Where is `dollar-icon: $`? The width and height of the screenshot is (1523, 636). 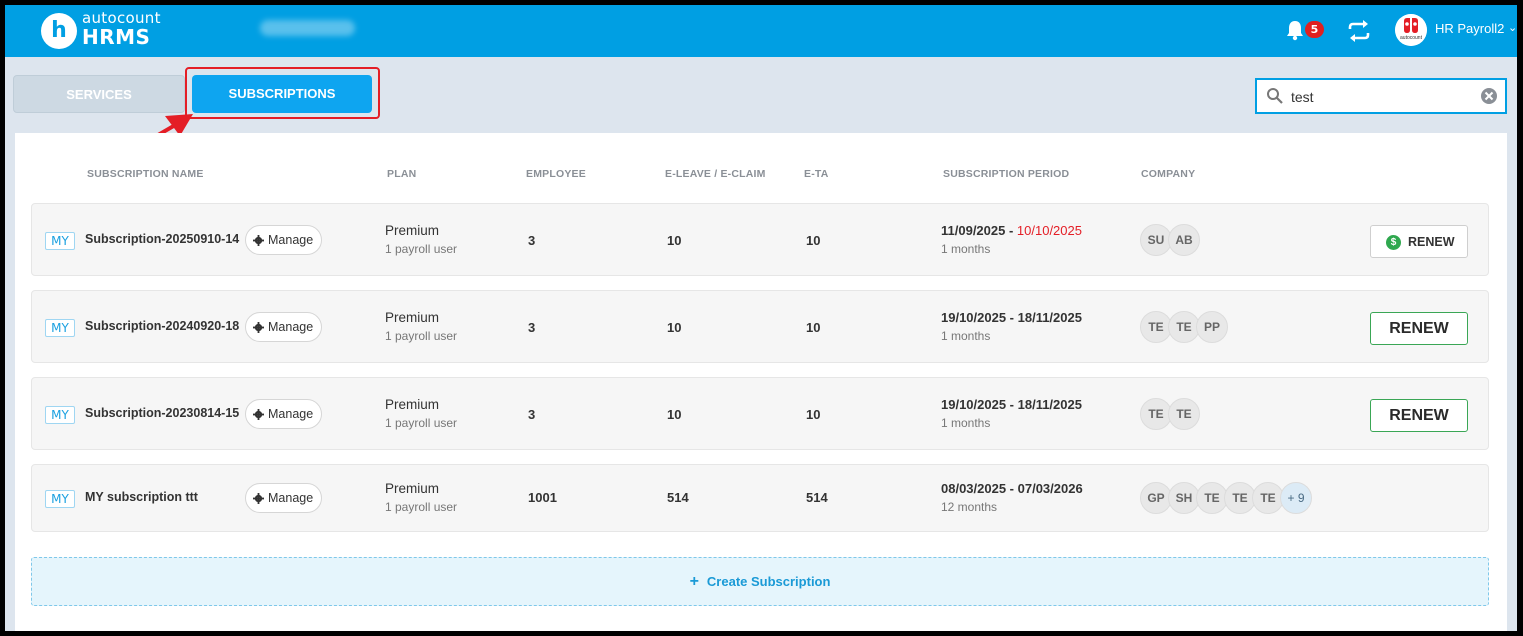
dollar-icon: $ is located at coordinates (1393, 242).